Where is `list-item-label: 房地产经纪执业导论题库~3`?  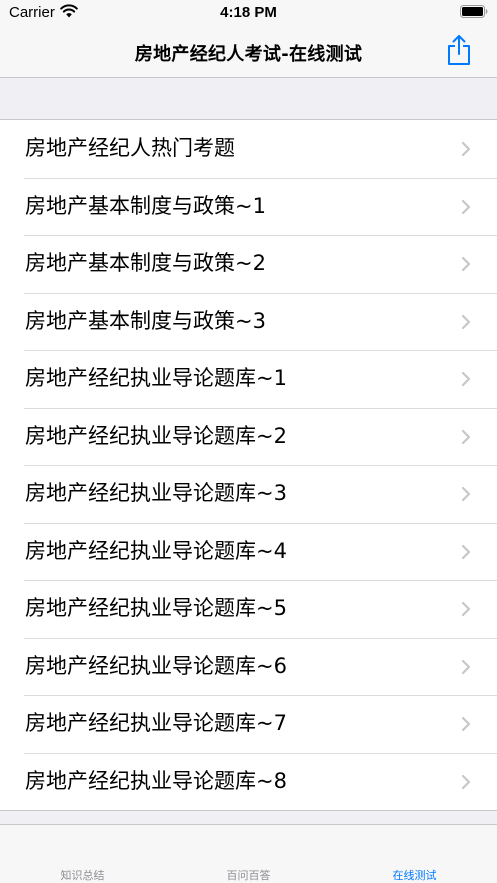
list-item-label: 房地产经纪执业导论题库~3 is located at coordinates (156, 493).